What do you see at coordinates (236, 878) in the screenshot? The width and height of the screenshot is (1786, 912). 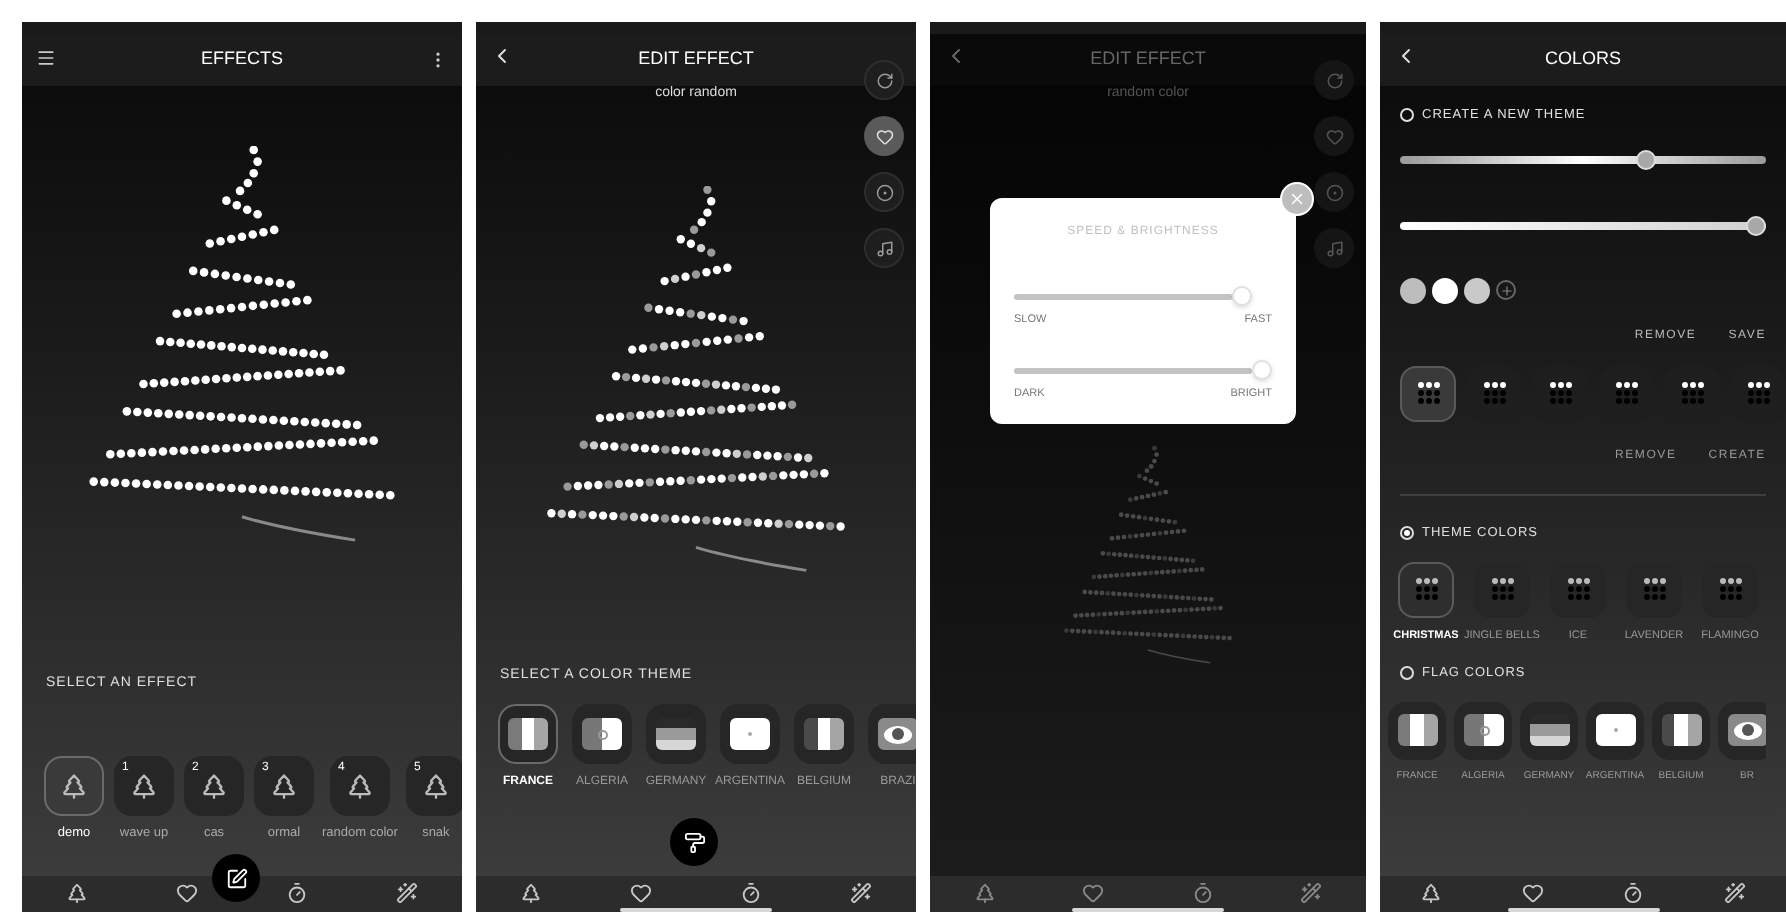 I see `edit-icon` at bounding box center [236, 878].